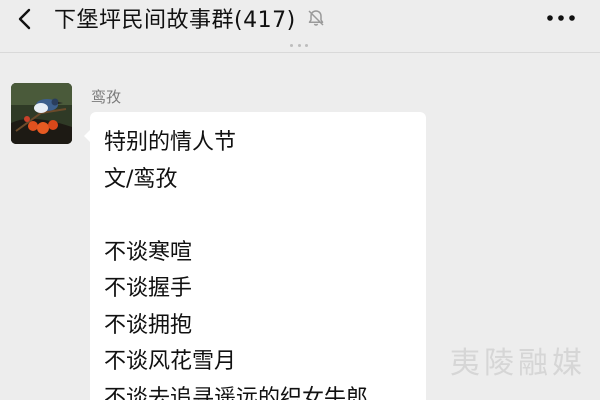 The width and height of the screenshot is (600, 400). What do you see at coordinates (106, 97) in the screenshot?
I see `sender-name: 鸾孜` at bounding box center [106, 97].